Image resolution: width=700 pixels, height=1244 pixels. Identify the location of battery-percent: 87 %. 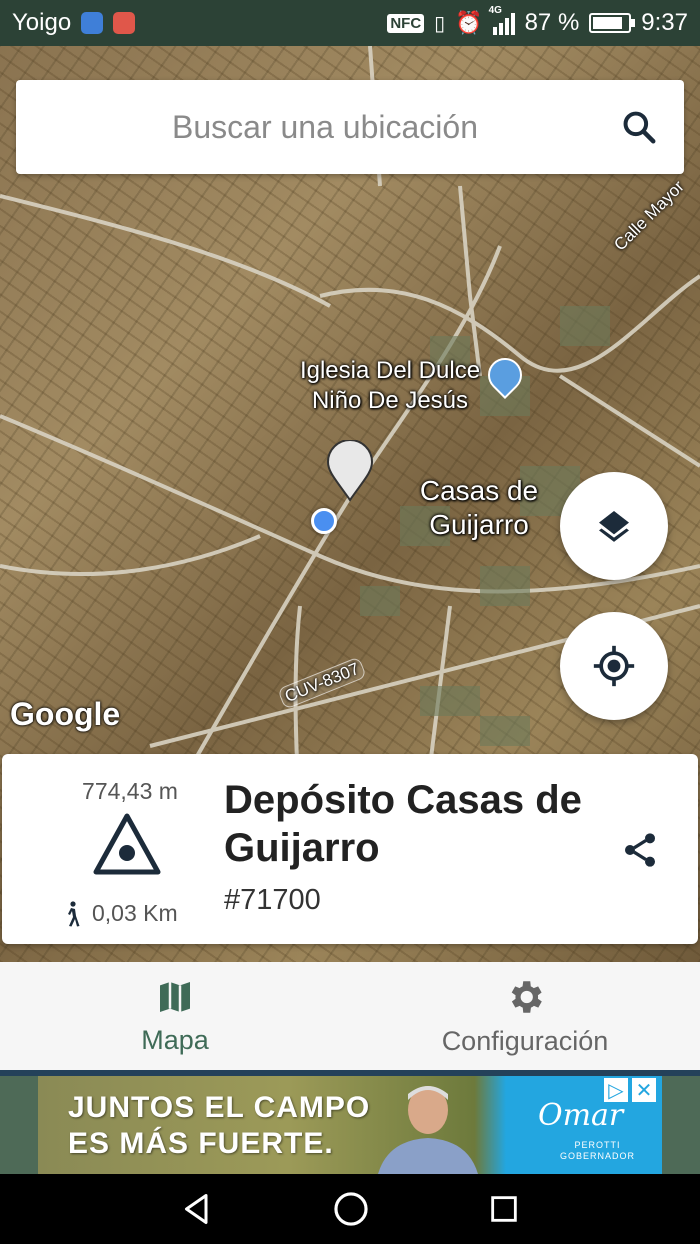
(552, 22).